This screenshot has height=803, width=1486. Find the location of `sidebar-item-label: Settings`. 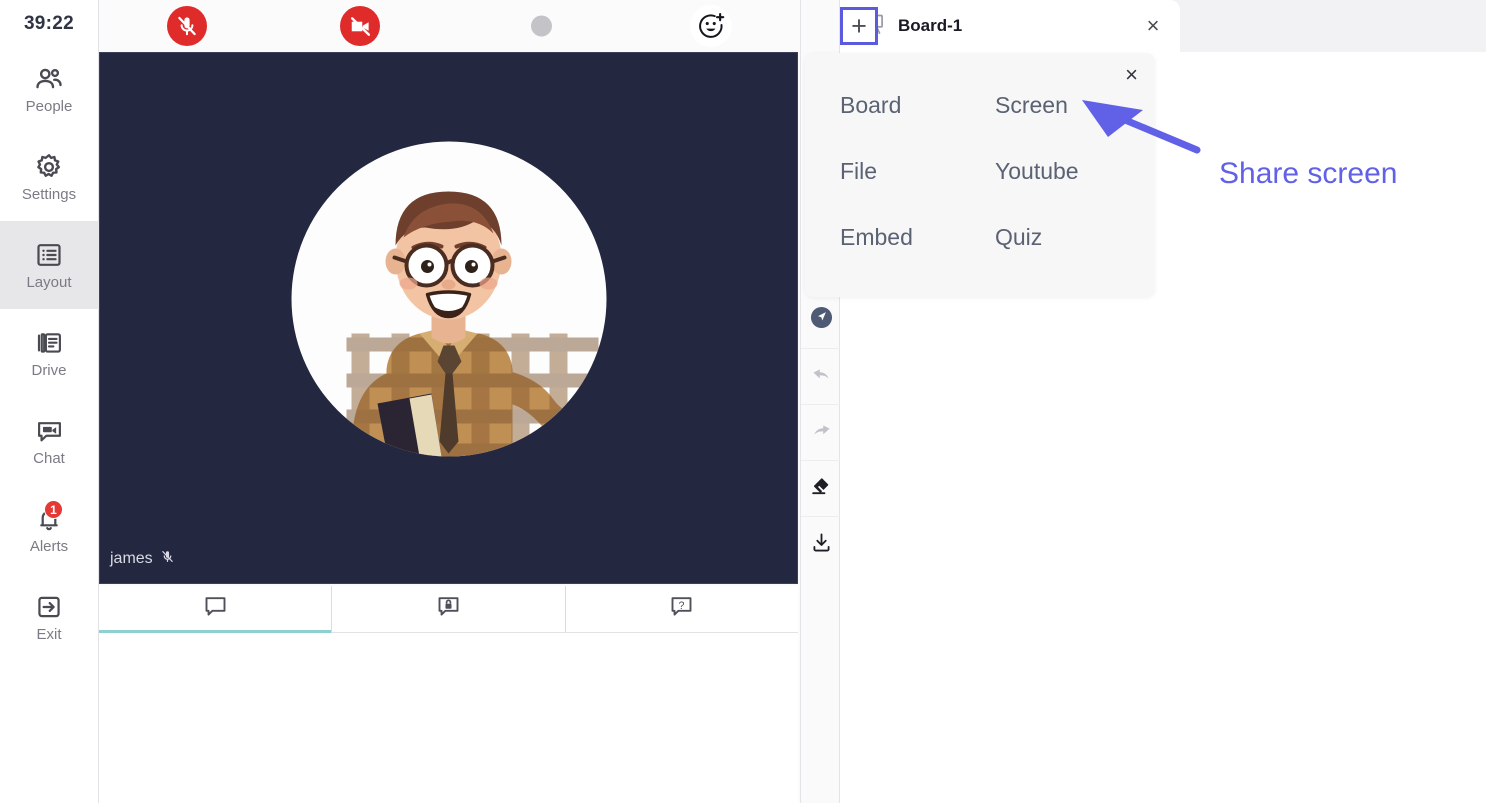

sidebar-item-label: Settings is located at coordinates (49, 194).